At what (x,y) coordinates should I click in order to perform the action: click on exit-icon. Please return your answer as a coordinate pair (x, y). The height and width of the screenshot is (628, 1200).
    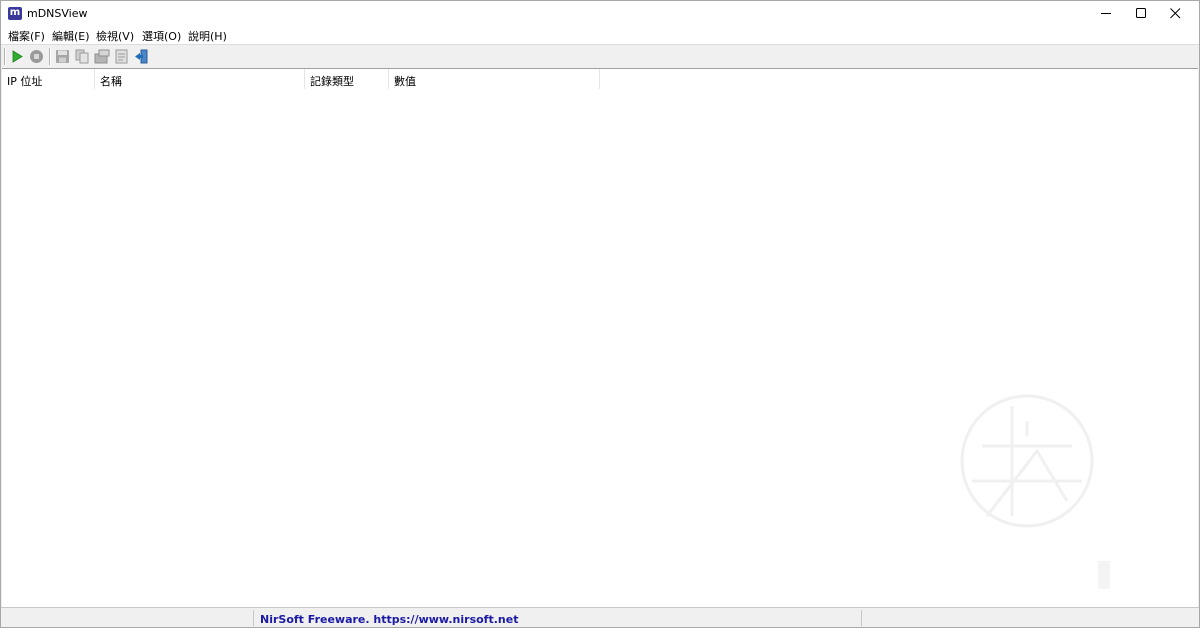
    Looking at the image, I should click on (141, 56).